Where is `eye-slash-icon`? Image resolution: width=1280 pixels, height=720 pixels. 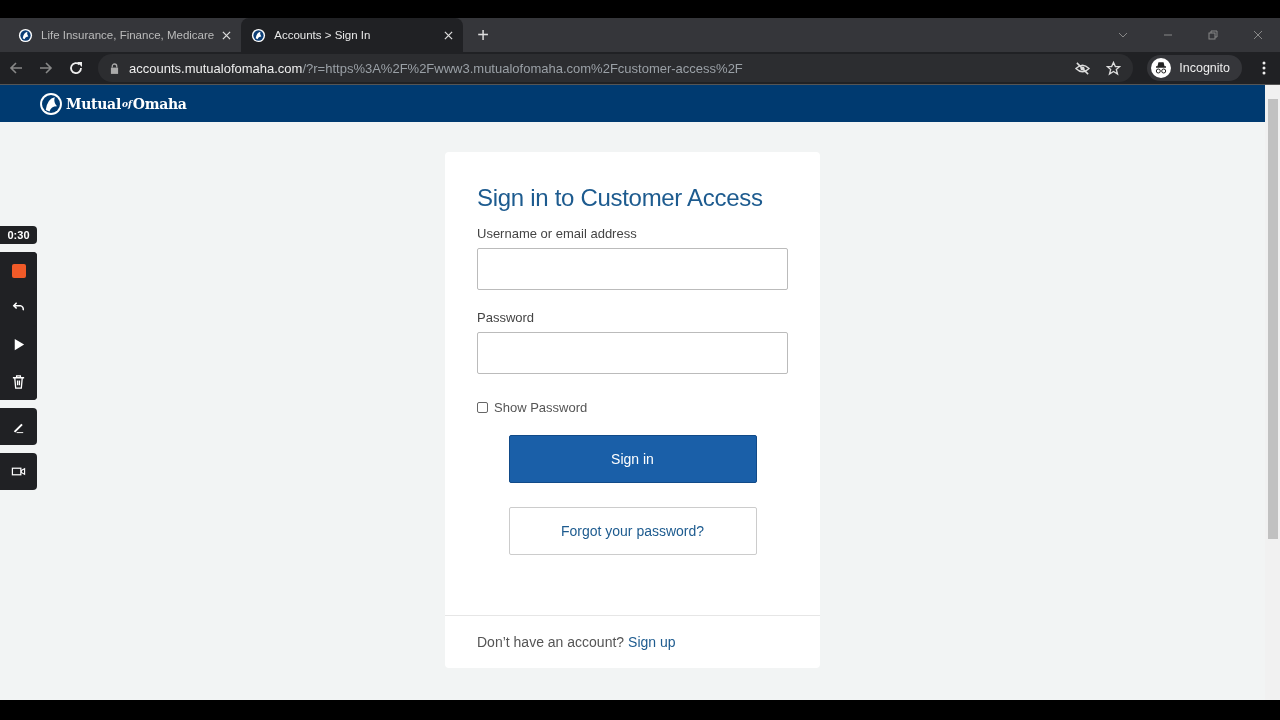 eye-slash-icon is located at coordinates (1083, 68).